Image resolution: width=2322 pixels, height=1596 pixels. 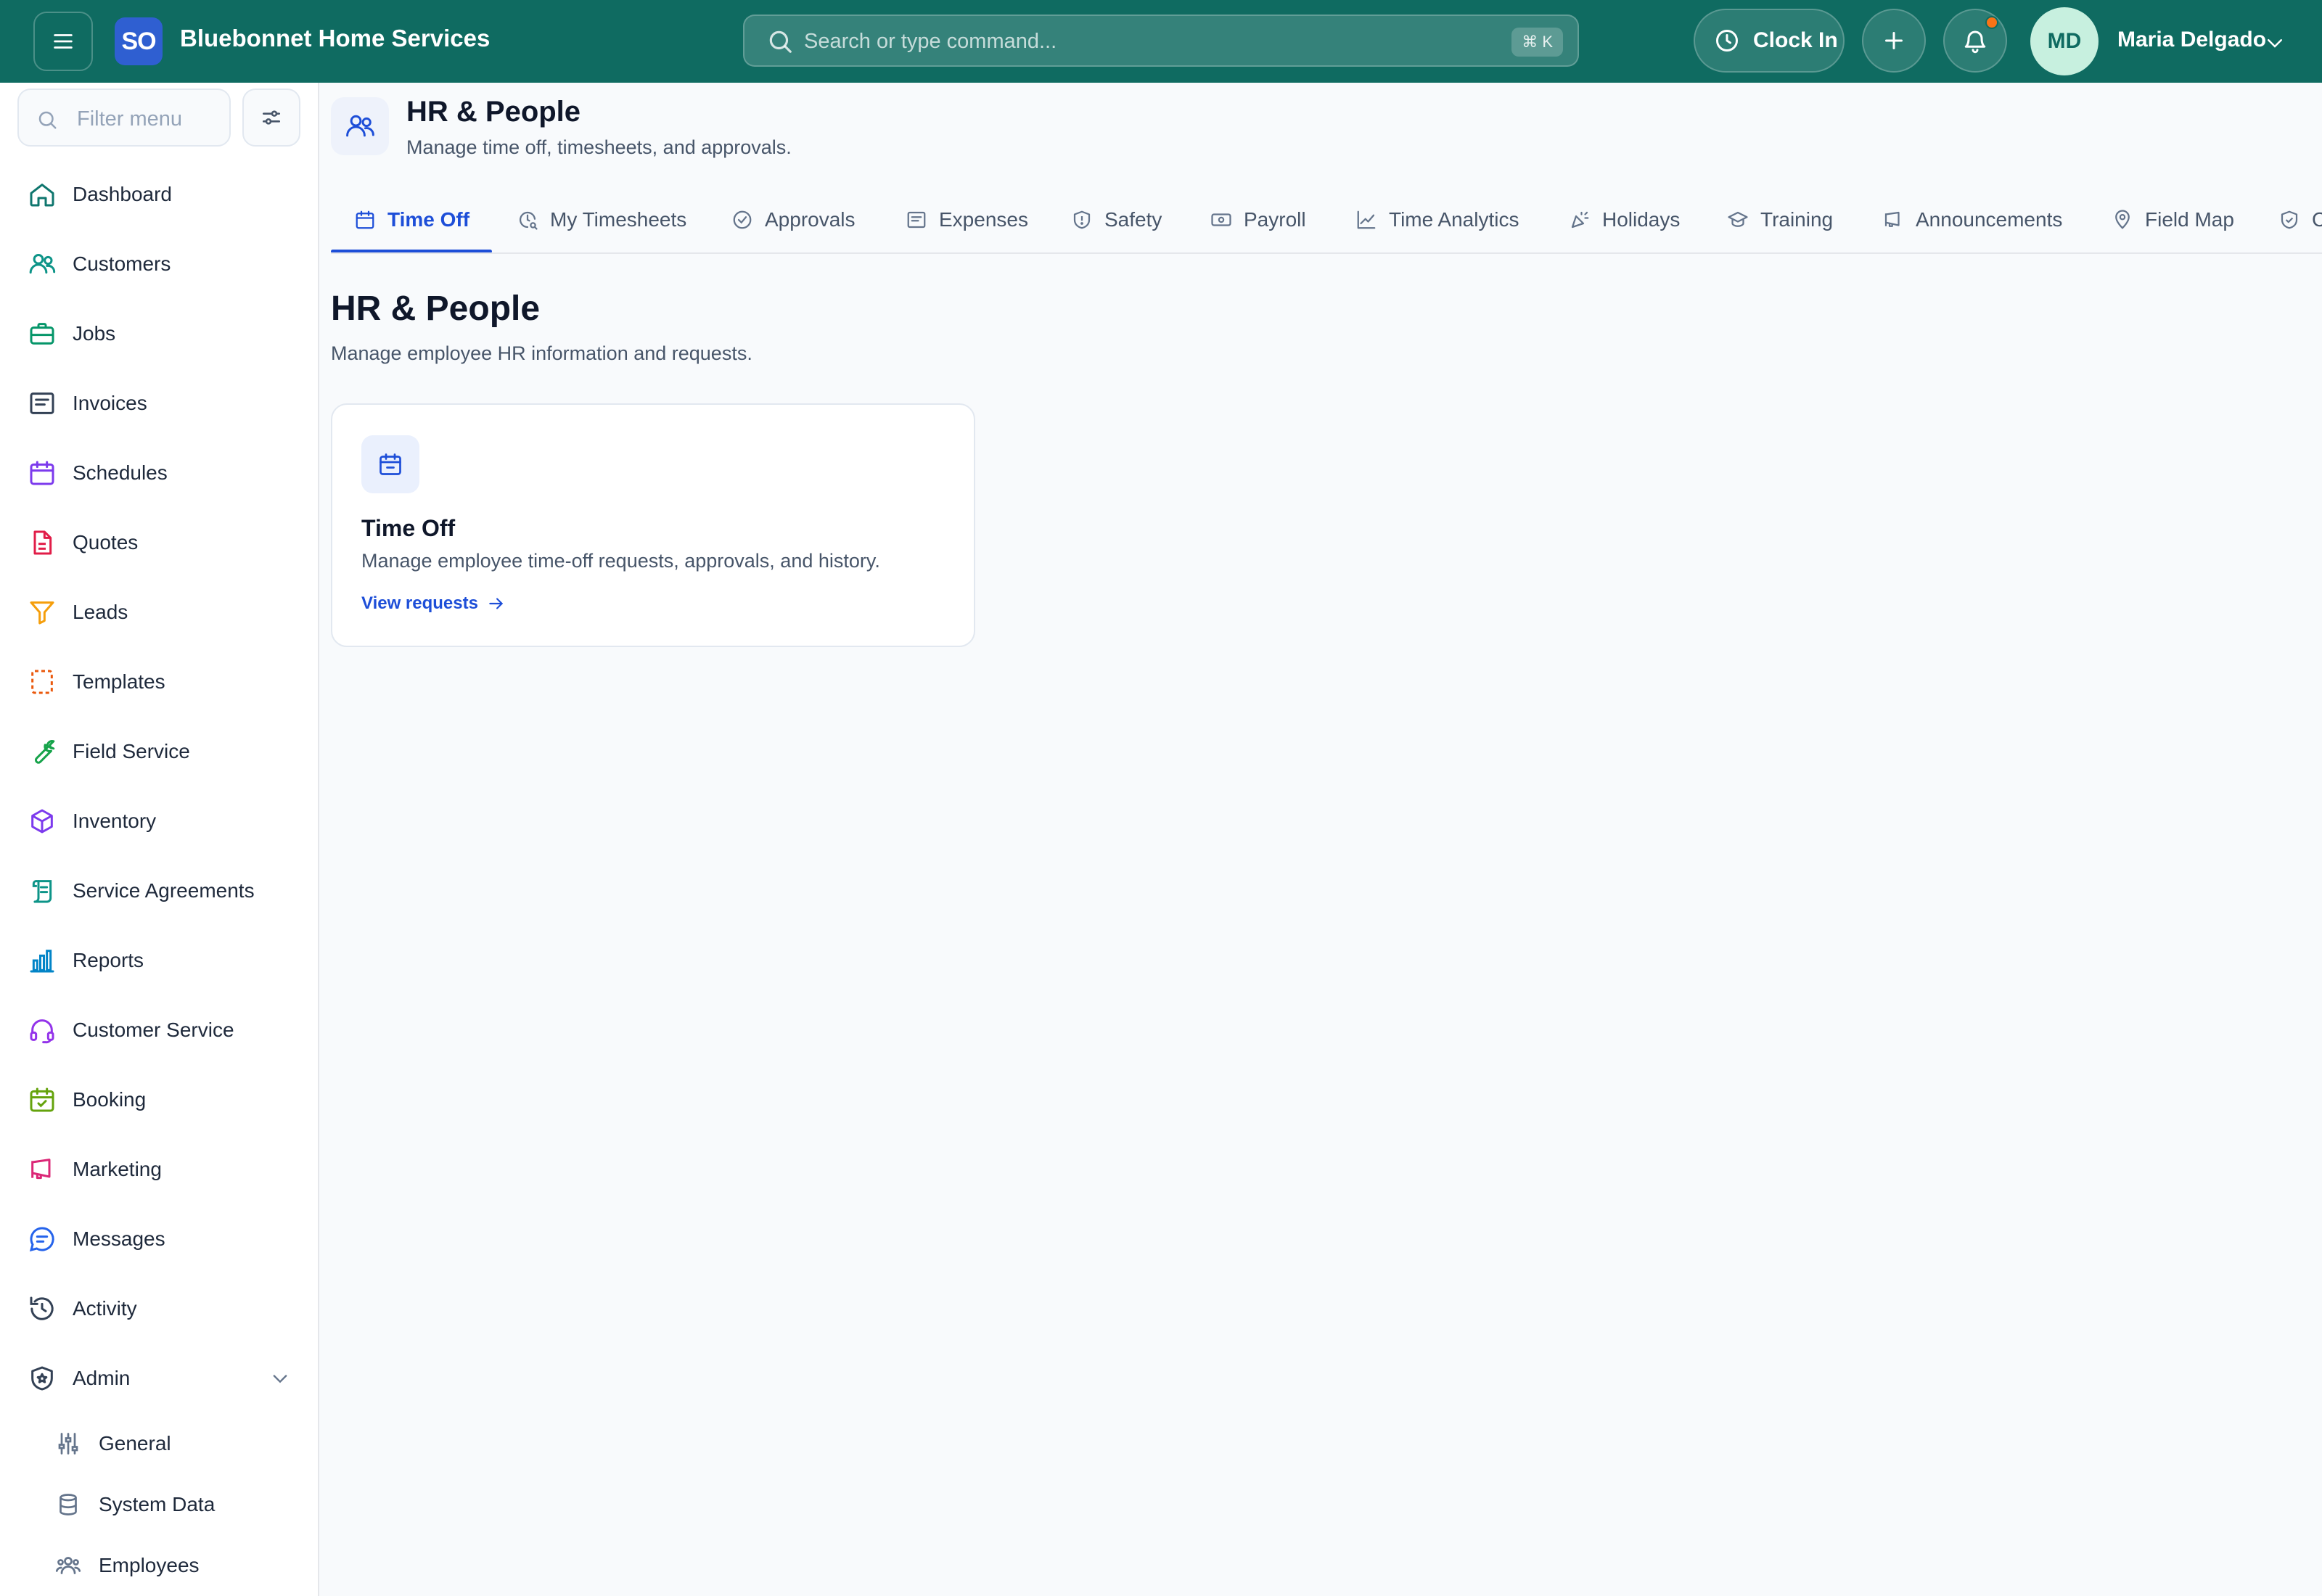 I want to click on sidebar-item-service-agreements: Service Agreements, so click(x=159, y=891).